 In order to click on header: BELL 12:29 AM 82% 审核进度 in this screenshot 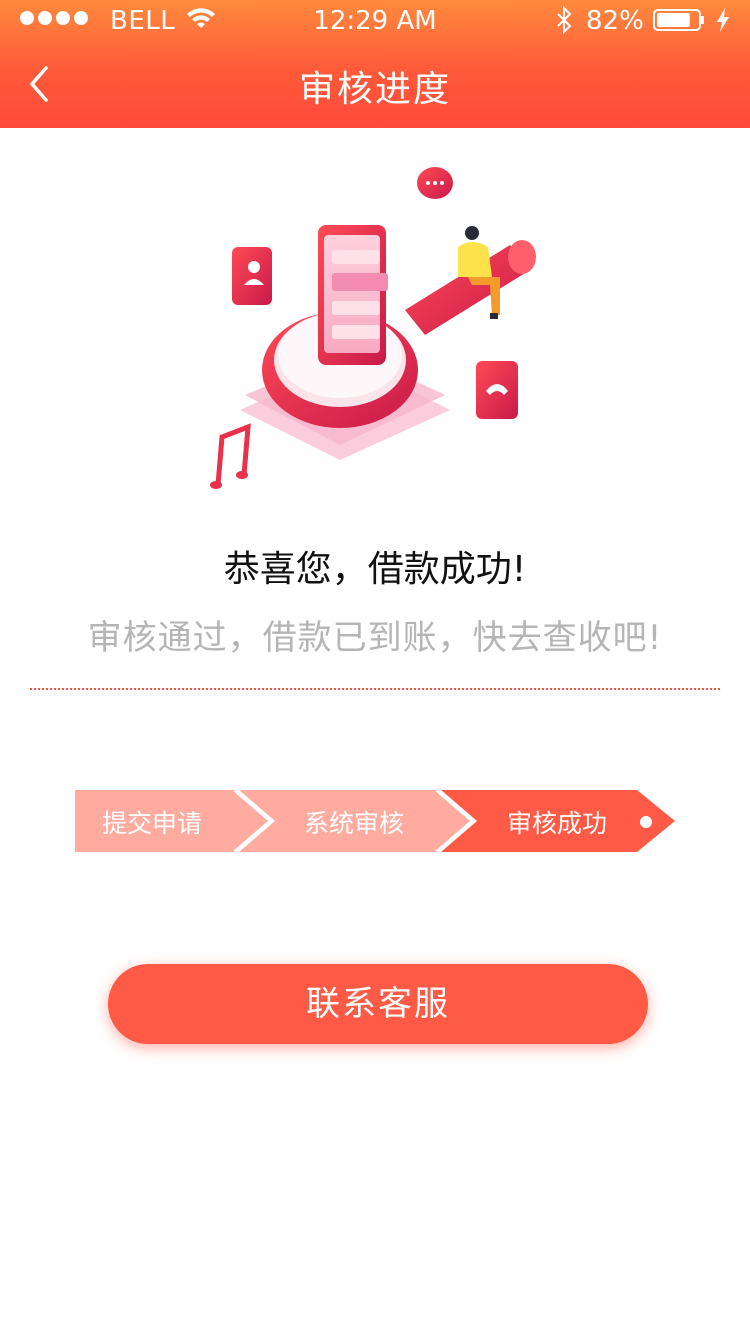, I will do `click(375, 64)`.